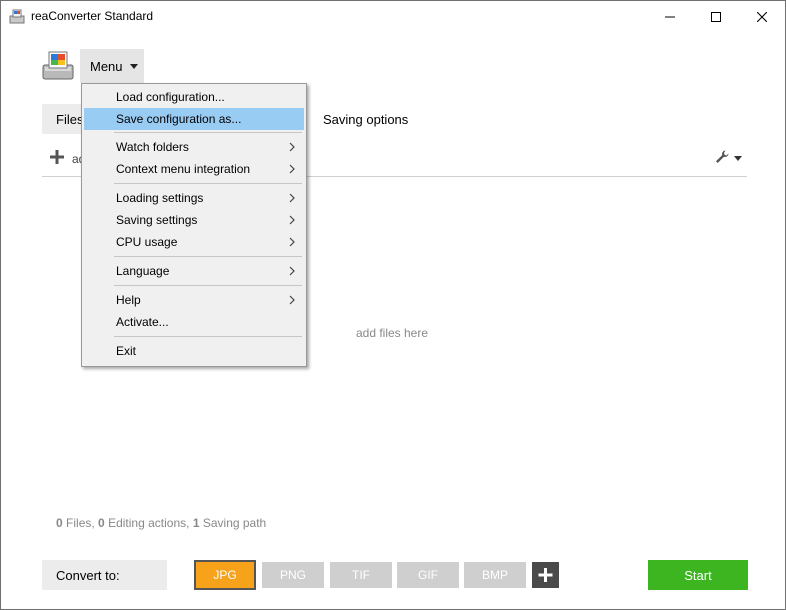  Describe the element at coordinates (698, 575) in the screenshot. I see `start-button: Start` at that location.